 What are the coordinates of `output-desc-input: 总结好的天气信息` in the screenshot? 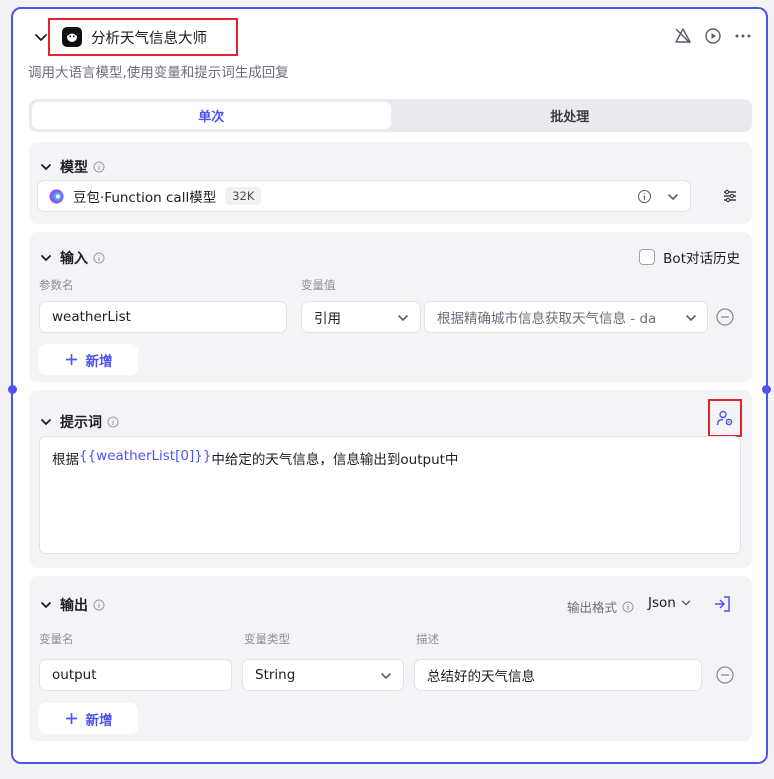 It's located at (558, 675).